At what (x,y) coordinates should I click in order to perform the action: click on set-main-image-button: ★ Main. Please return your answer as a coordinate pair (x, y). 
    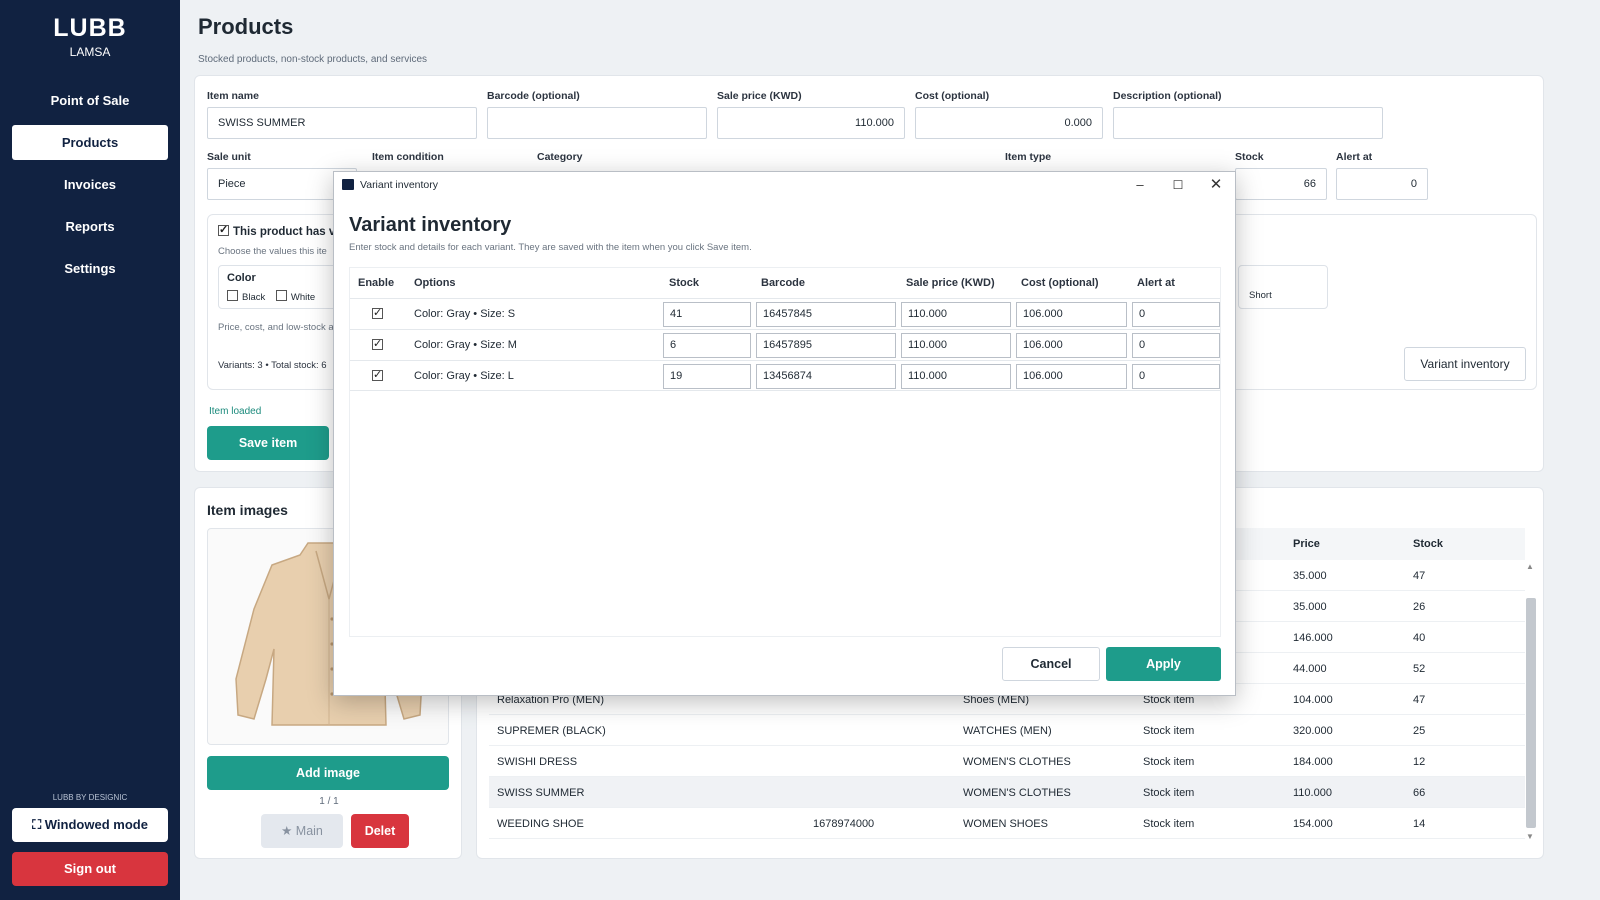
    Looking at the image, I should click on (302, 831).